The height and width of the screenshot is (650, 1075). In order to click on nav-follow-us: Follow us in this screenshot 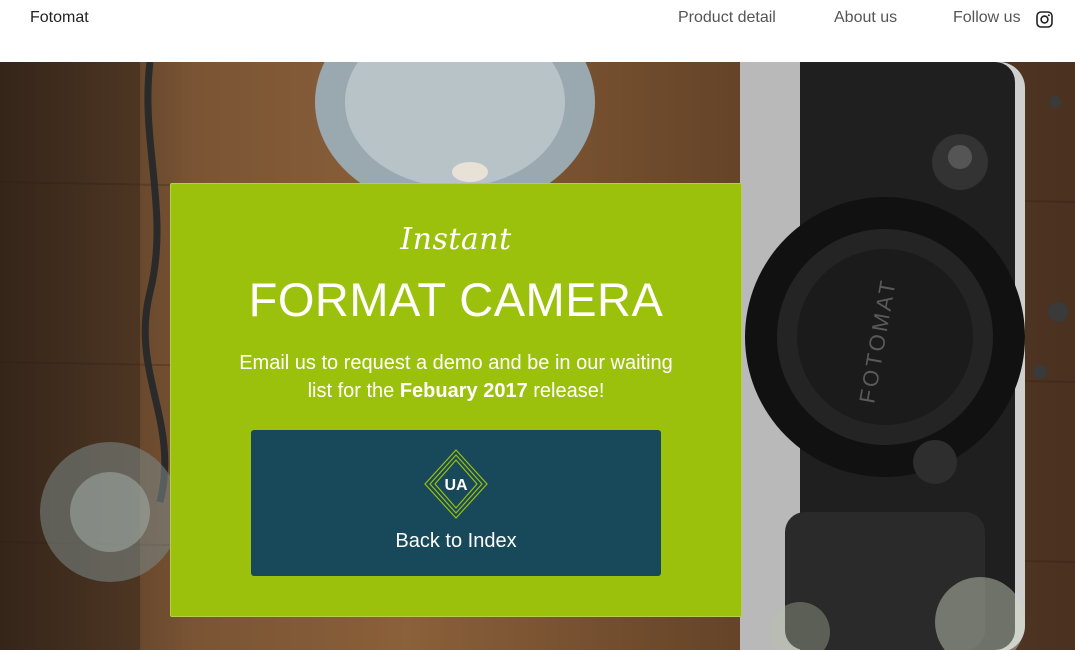, I will do `click(987, 18)`.